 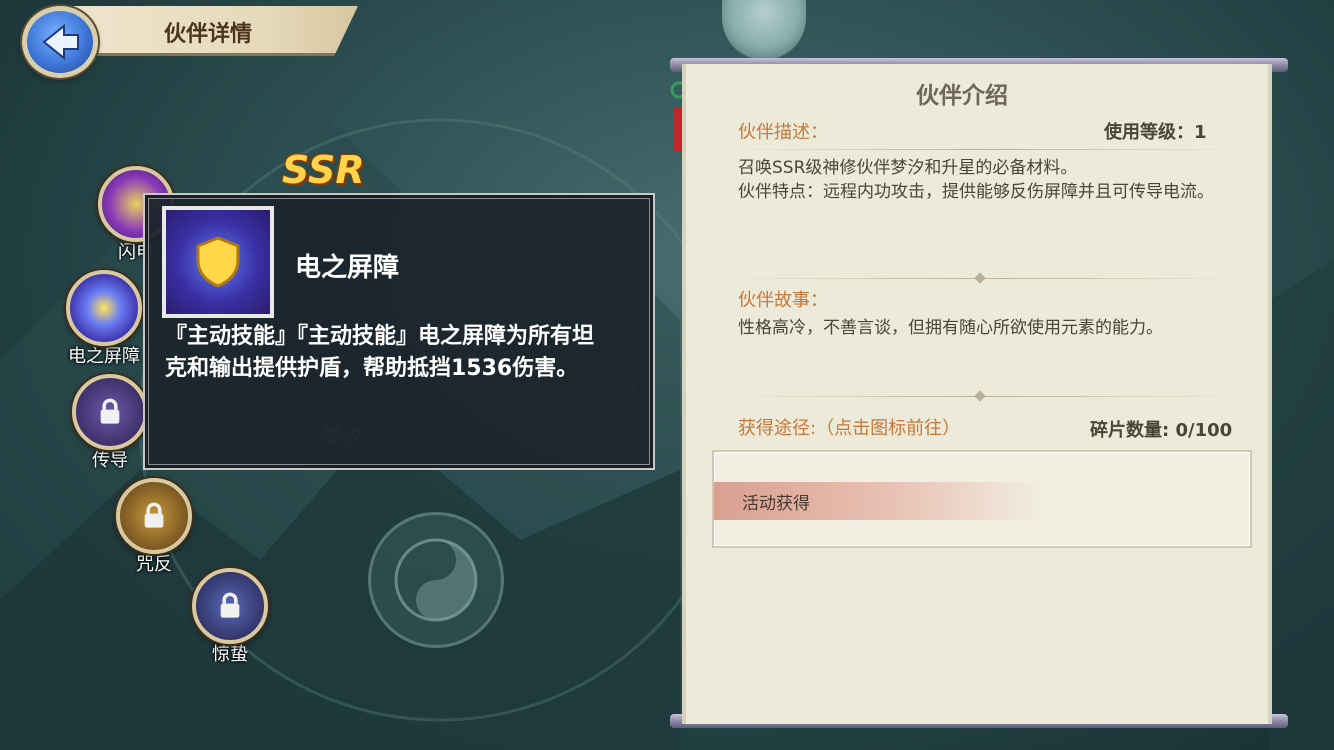 What do you see at coordinates (347, 268) in the screenshot?
I see `tooltip-title: 电之屏障` at bounding box center [347, 268].